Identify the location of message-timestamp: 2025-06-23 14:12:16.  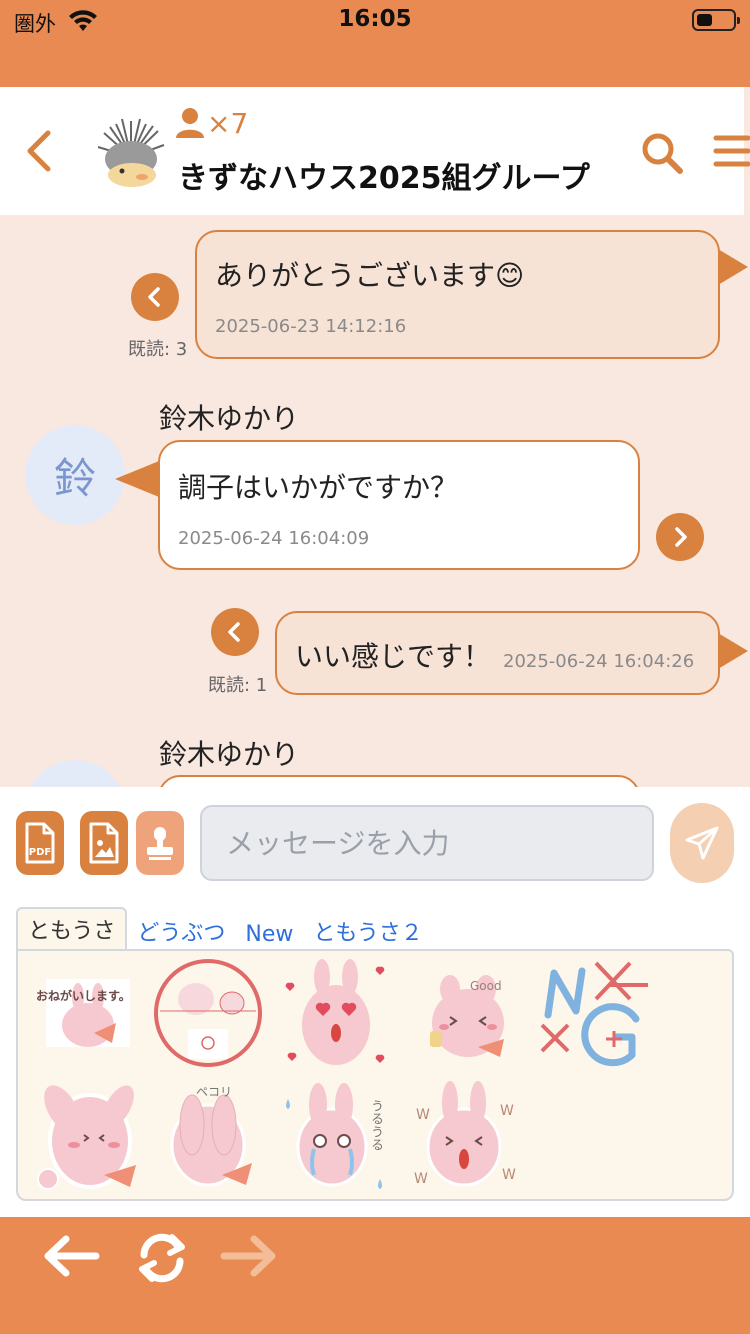
(311, 326).